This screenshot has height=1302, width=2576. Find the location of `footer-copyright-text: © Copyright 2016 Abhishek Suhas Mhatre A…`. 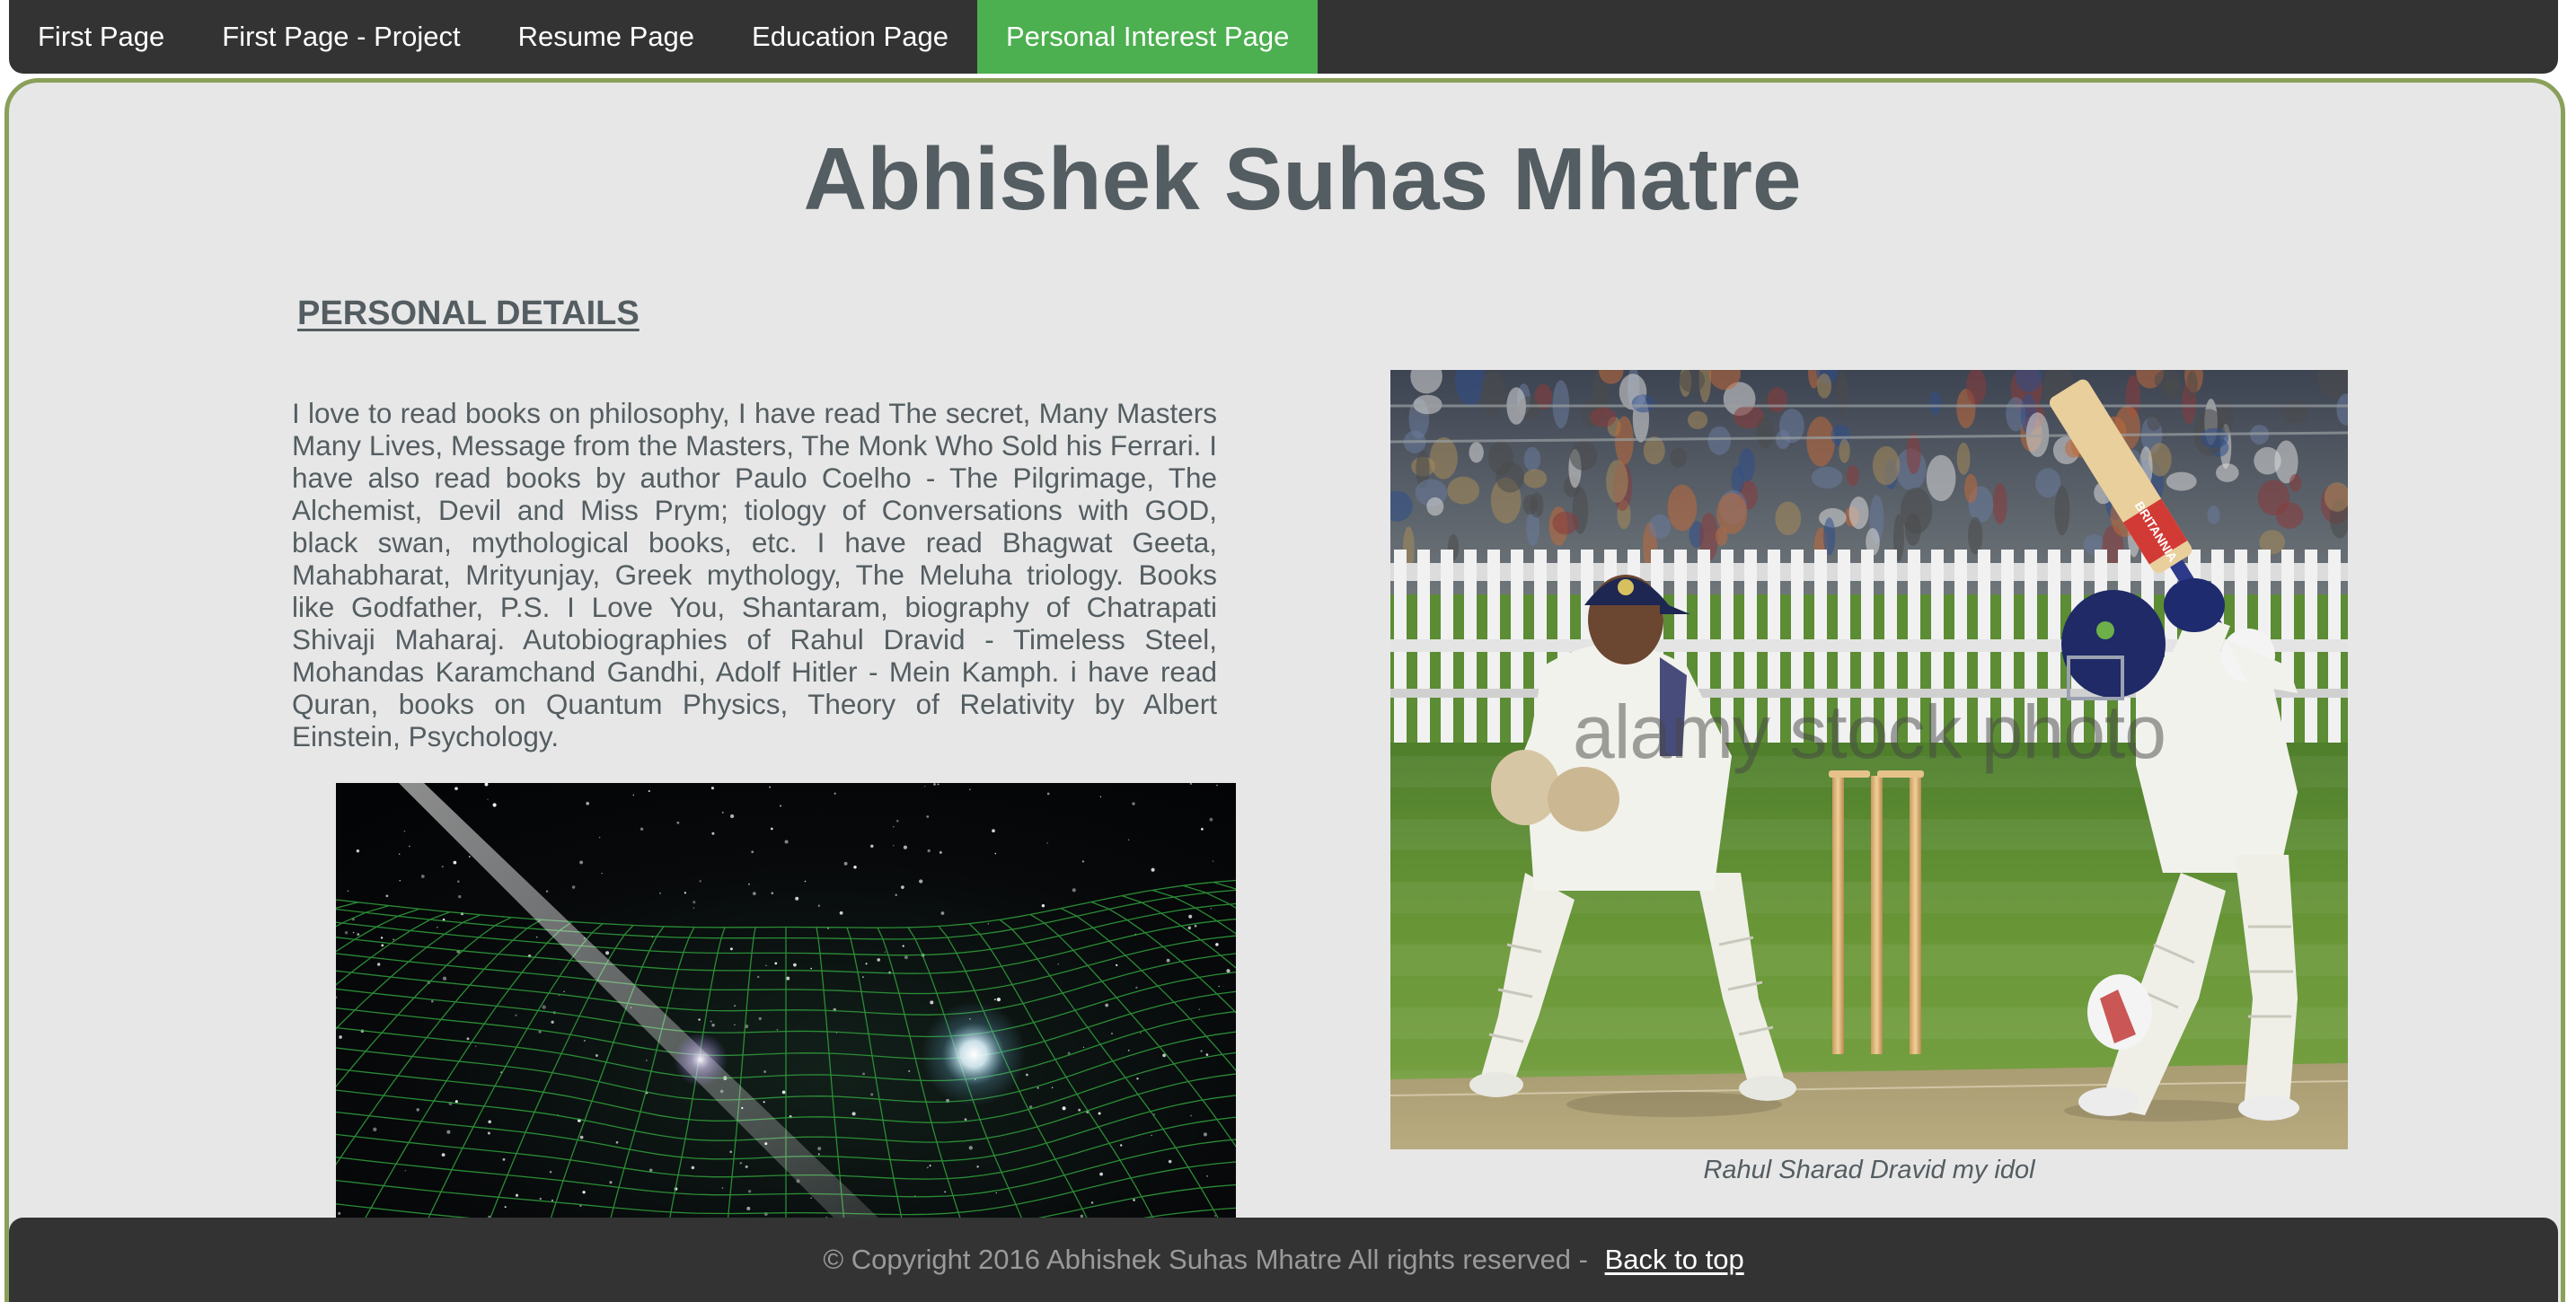

footer-copyright-text: © Copyright 2016 Abhishek Suhas Mhatre A… is located at coordinates (1209, 1259).